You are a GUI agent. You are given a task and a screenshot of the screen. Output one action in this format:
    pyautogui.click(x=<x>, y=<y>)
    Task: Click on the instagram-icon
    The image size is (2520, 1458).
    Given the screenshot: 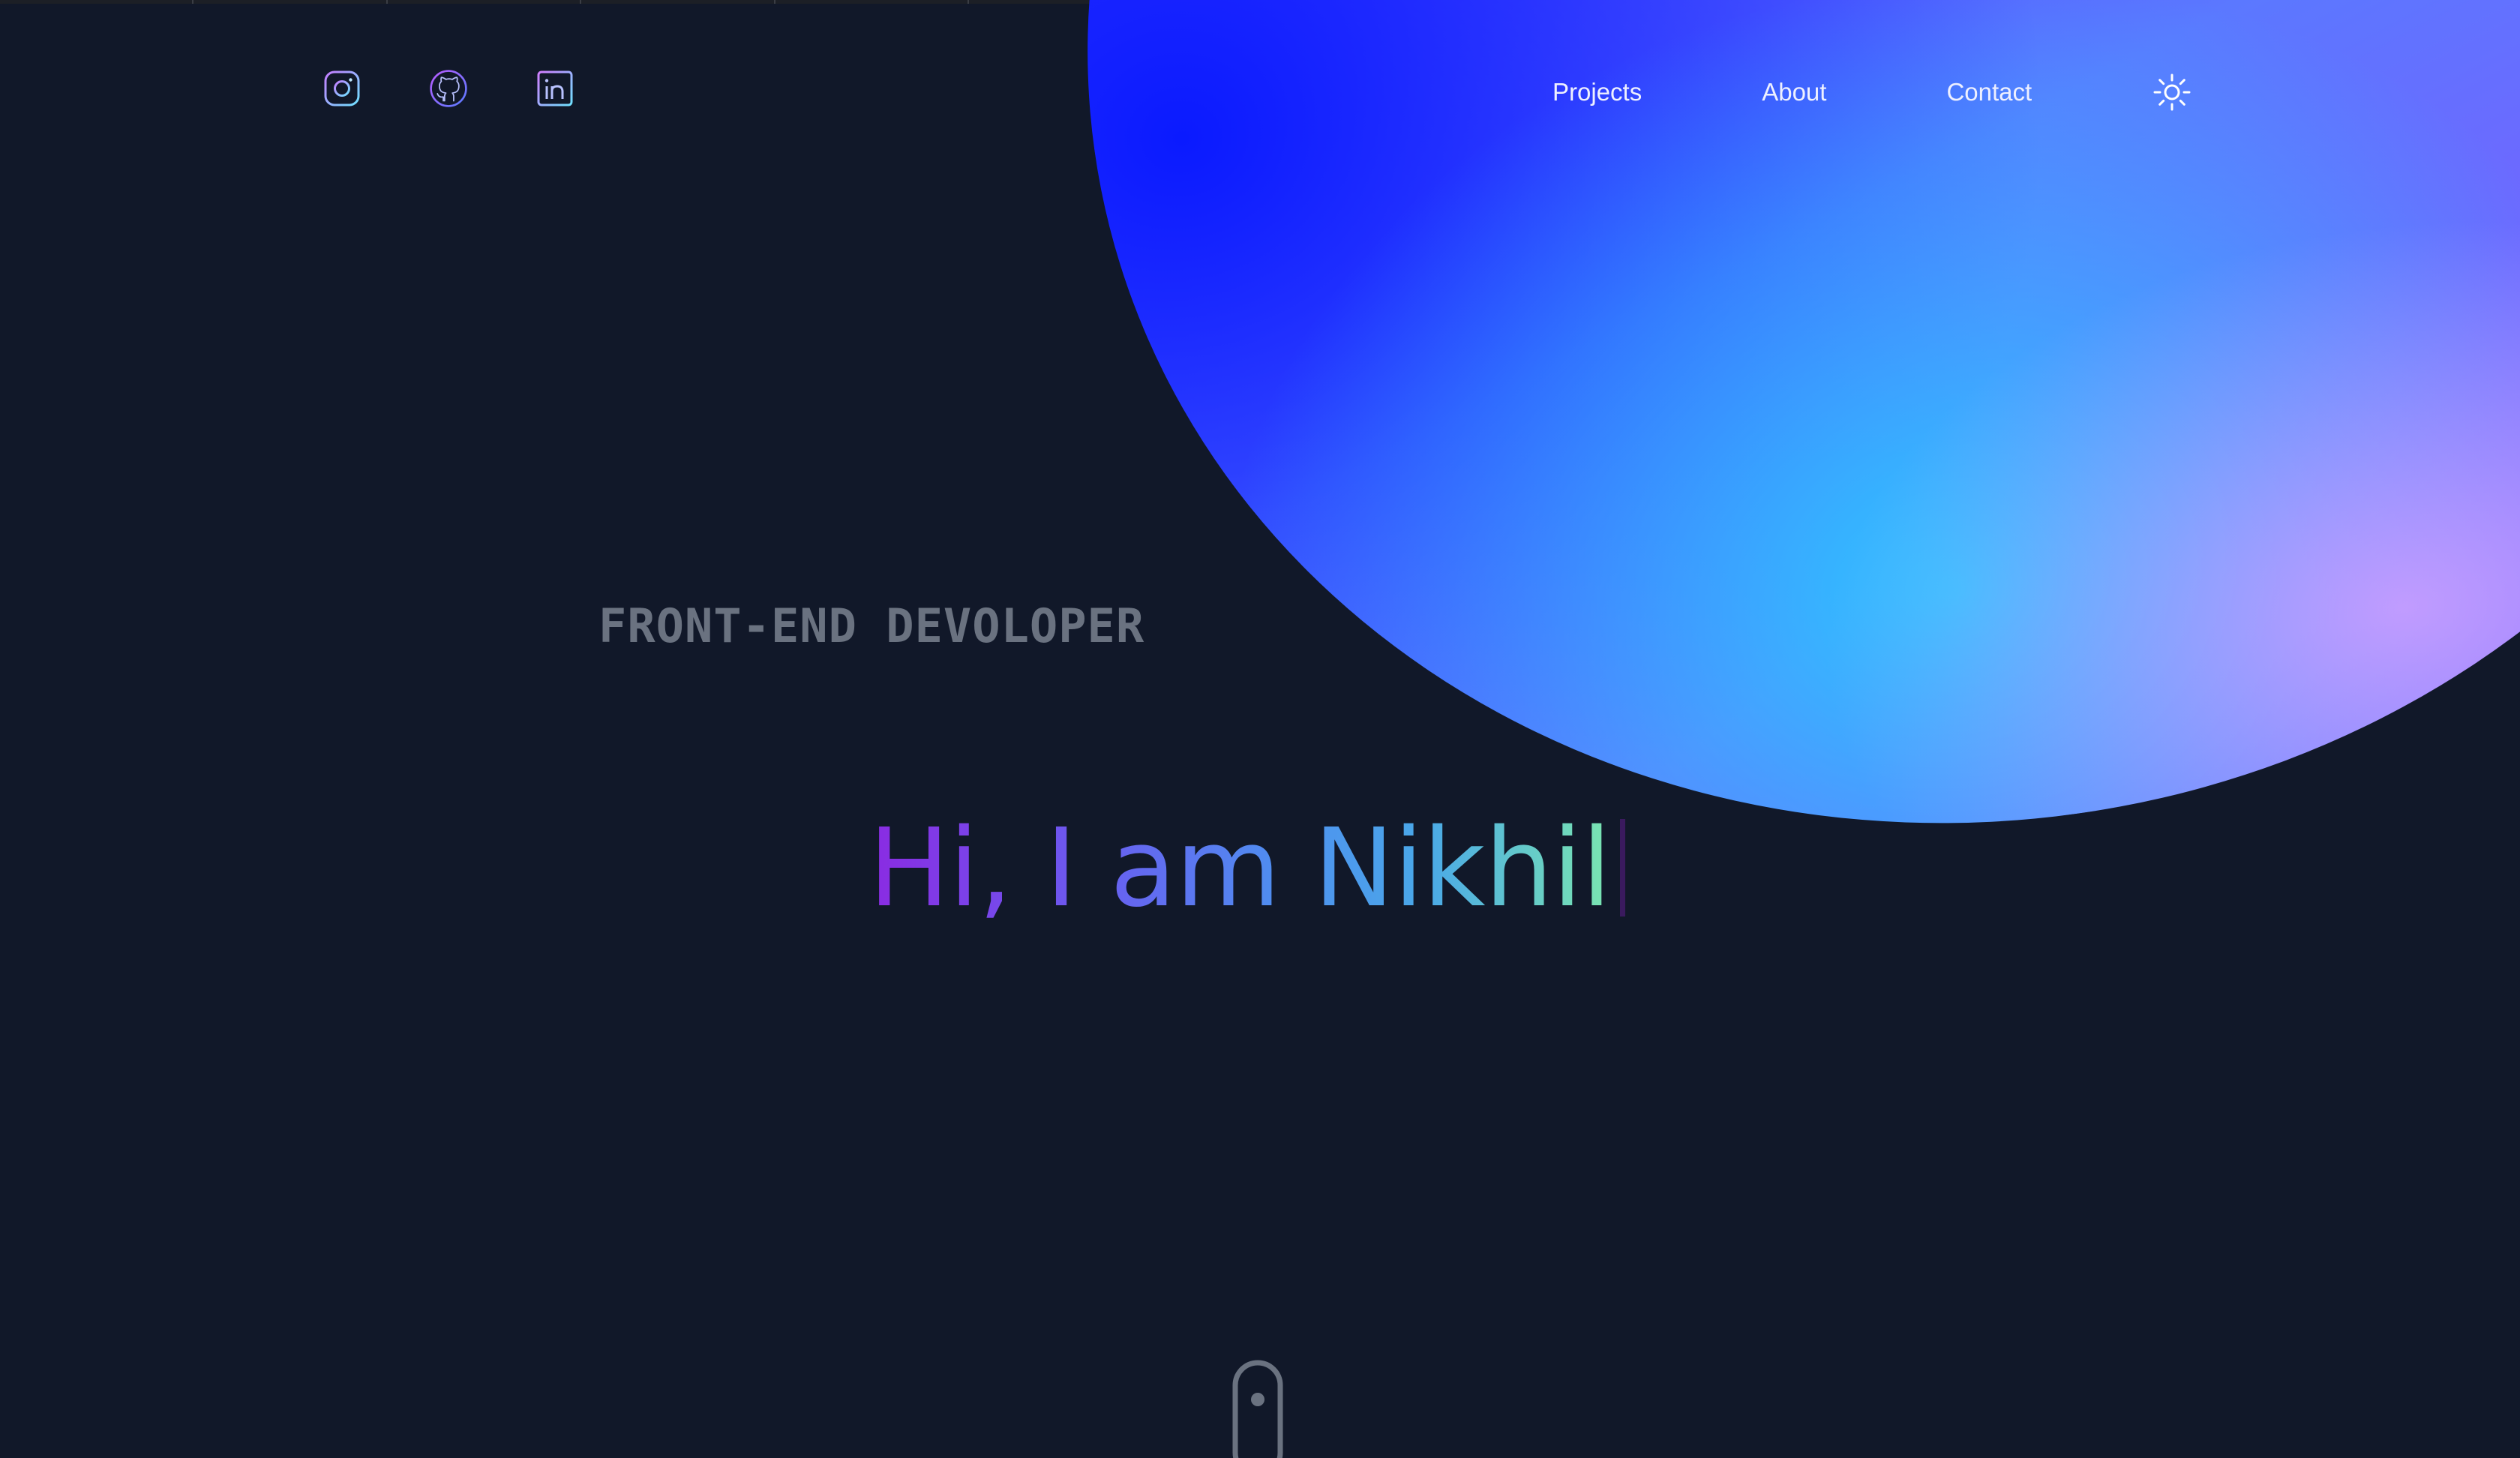 What is the action you would take?
    pyautogui.click(x=342, y=88)
    